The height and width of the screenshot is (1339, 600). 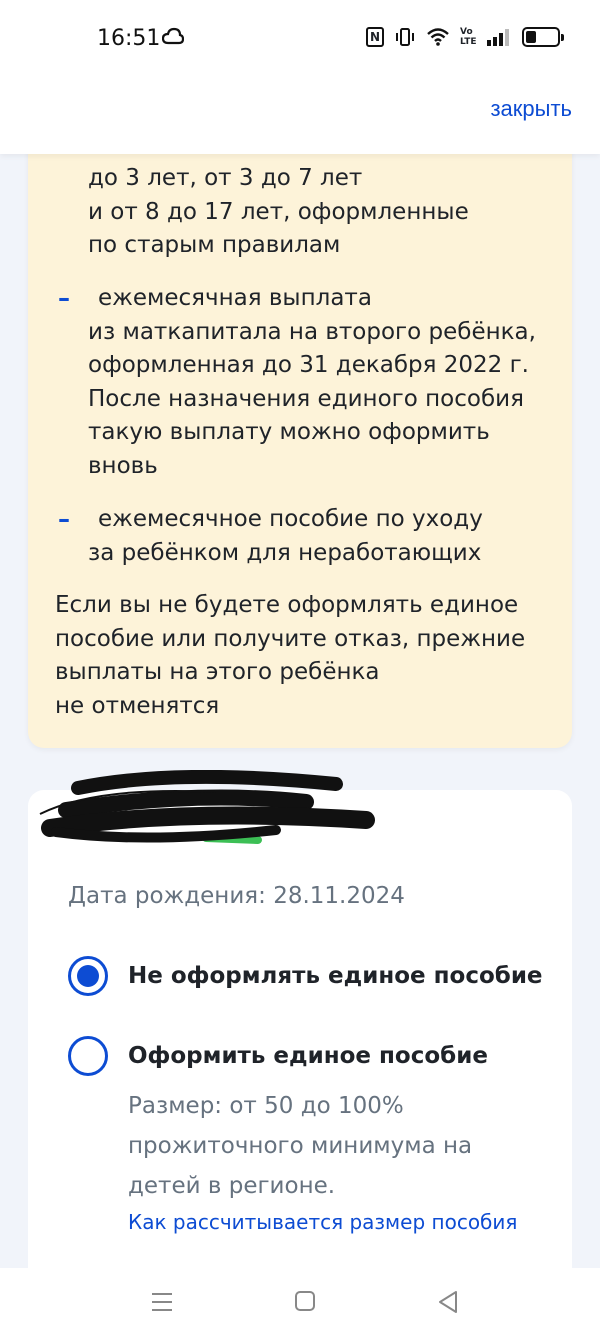 I want to click on radio-apply-benefit, so click(x=88, y=1056).